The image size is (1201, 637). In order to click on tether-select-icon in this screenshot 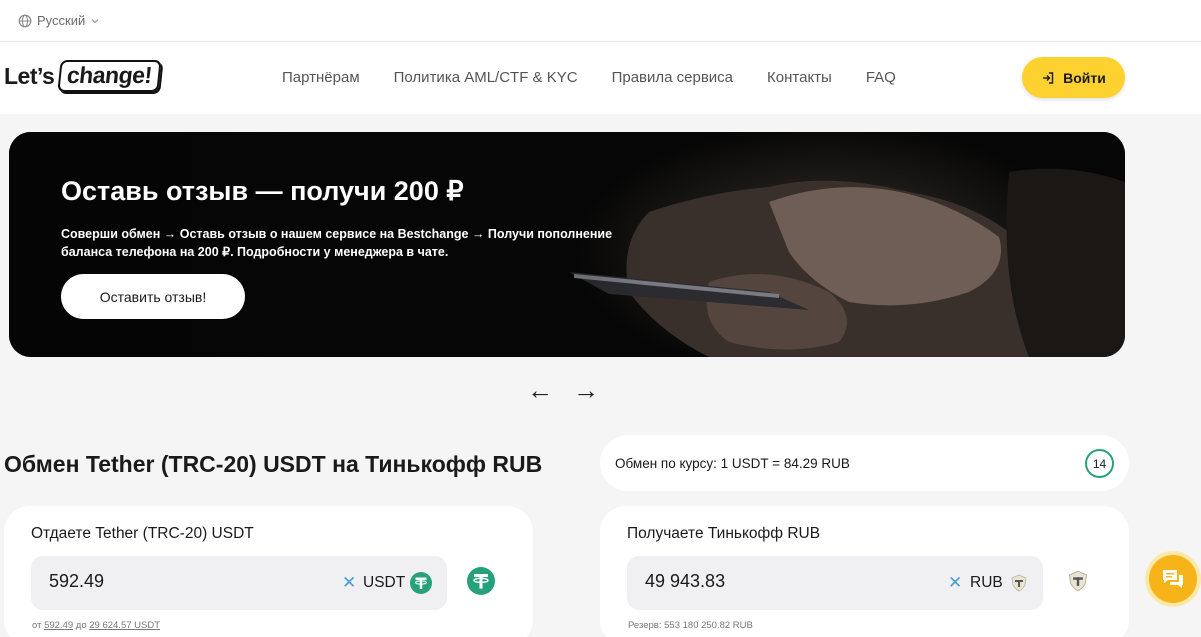, I will do `click(481, 581)`.